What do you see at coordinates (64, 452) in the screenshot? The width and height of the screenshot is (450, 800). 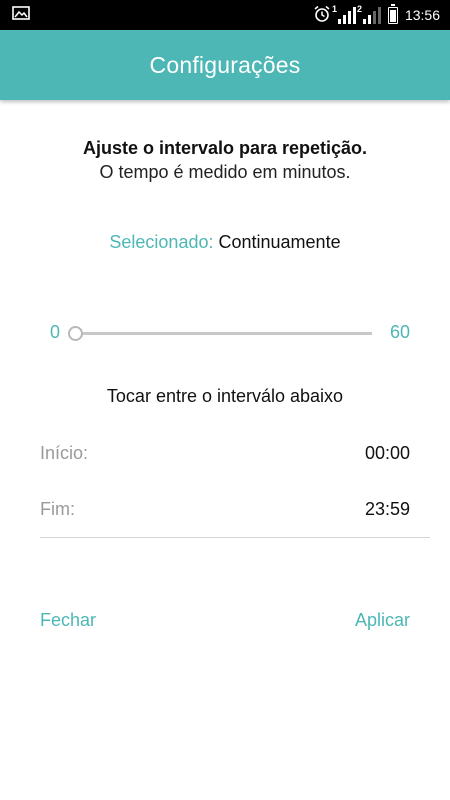 I see `start-time-label: Início:` at bounding box center [64, 452].